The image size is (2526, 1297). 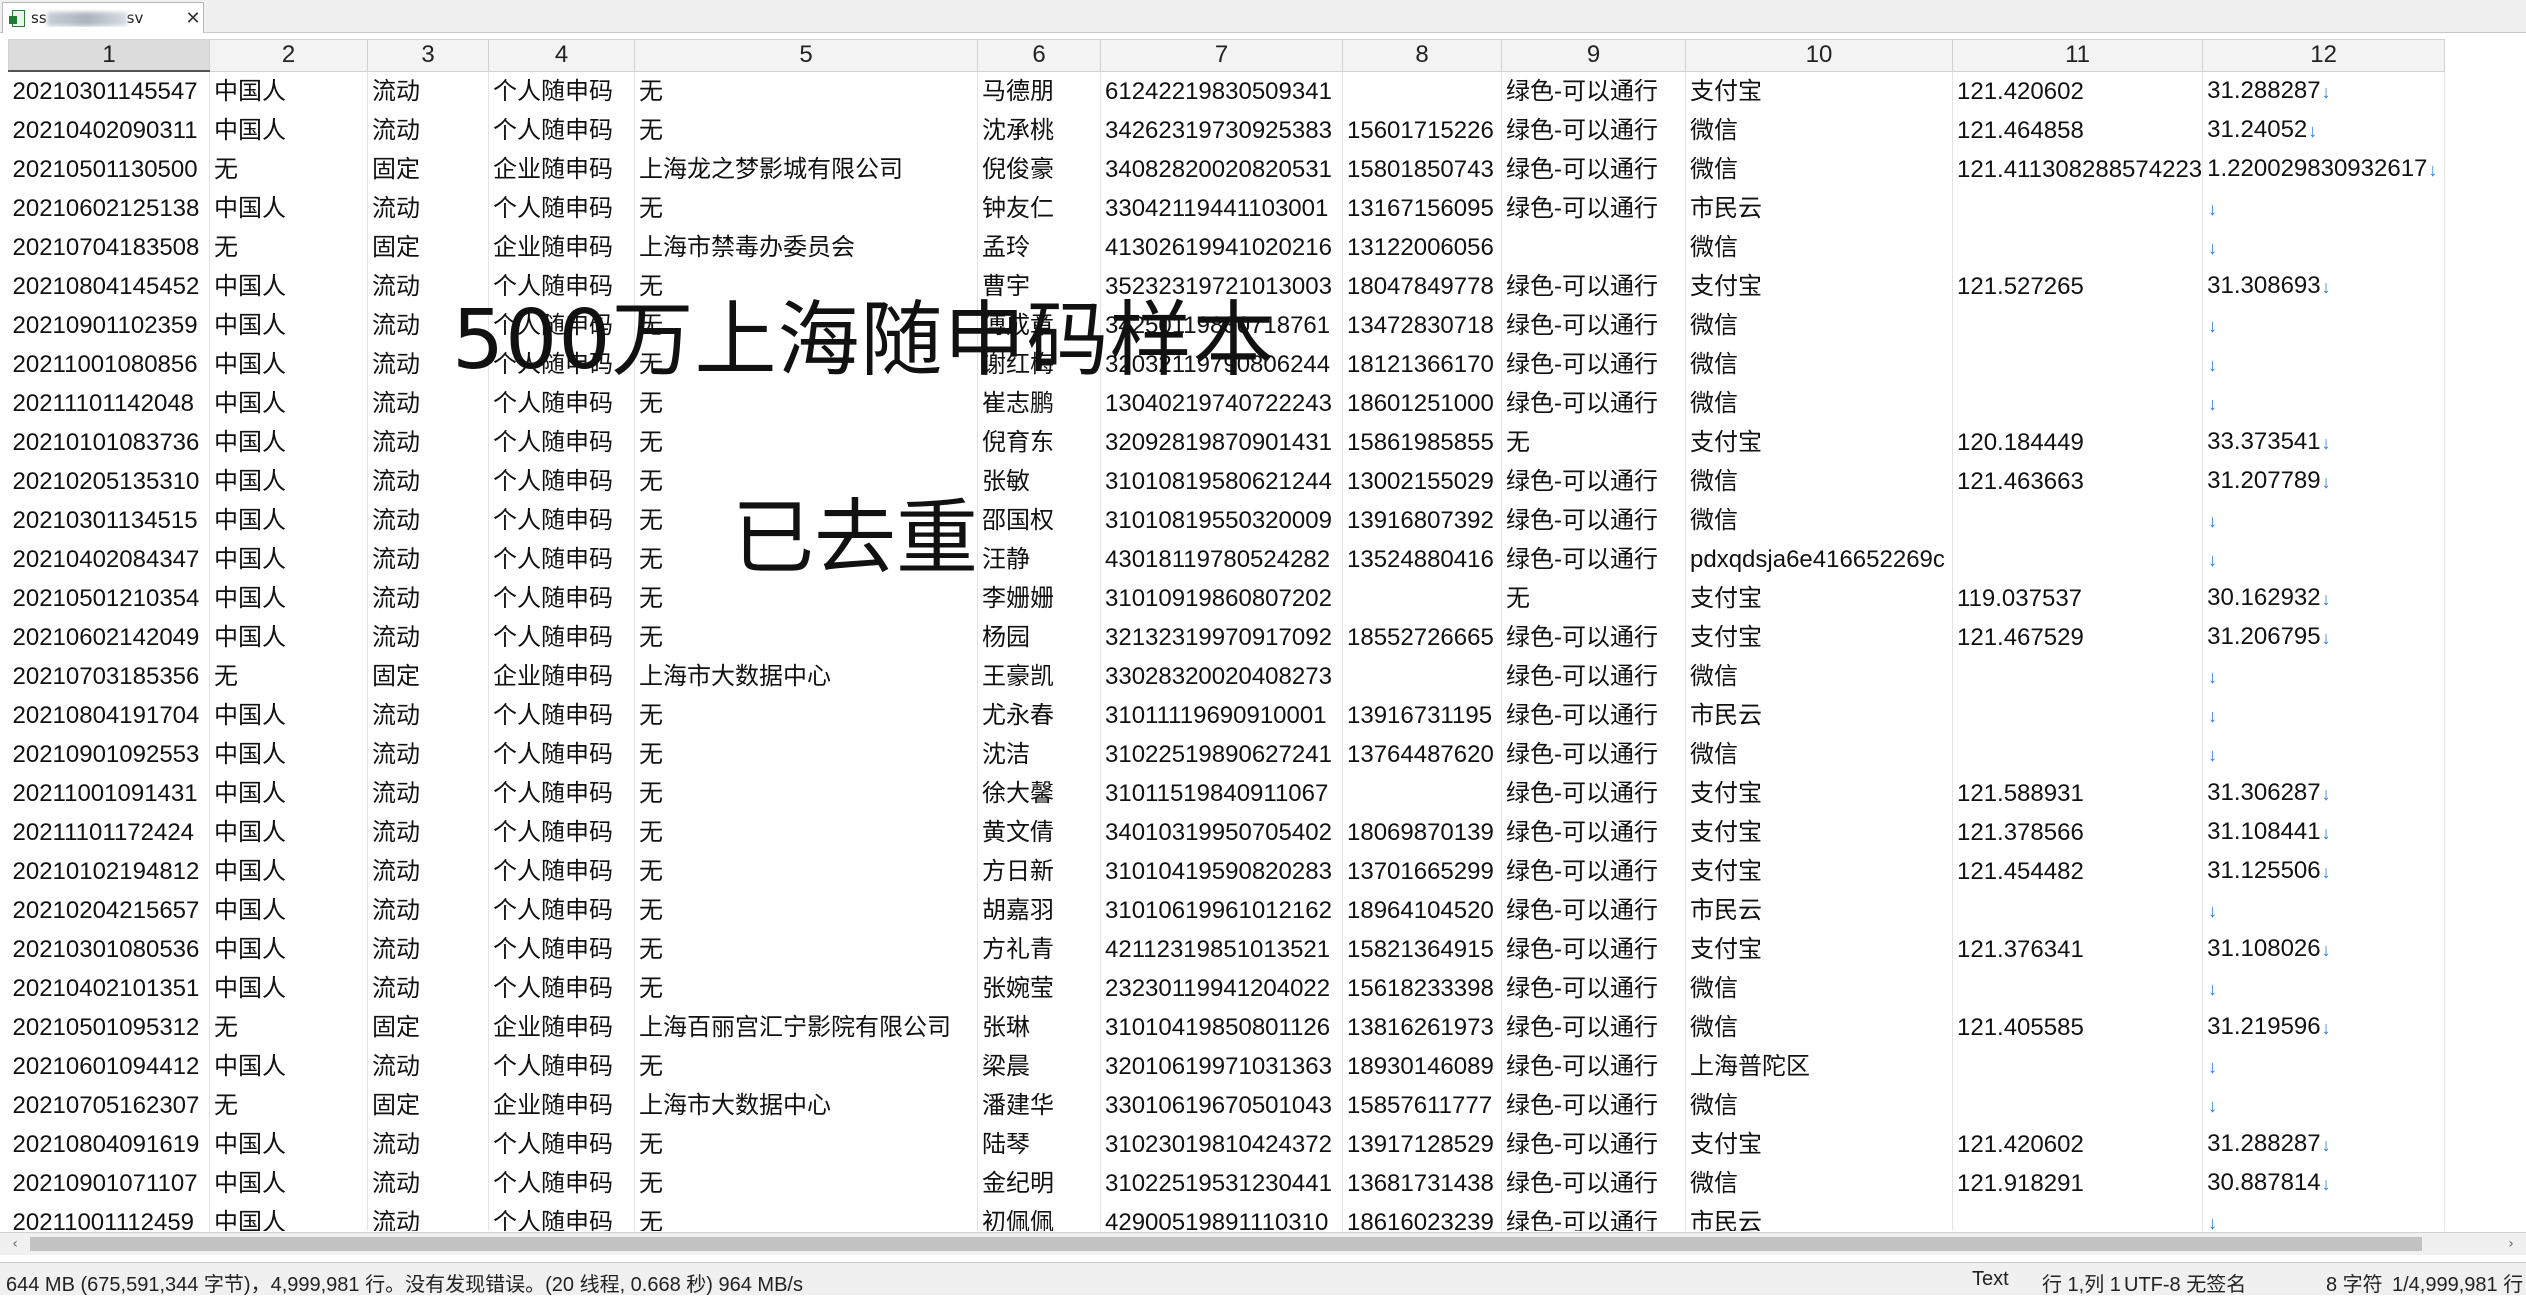 I want to click on table-cell: 金纪明, so click(x=1039, y=1183).